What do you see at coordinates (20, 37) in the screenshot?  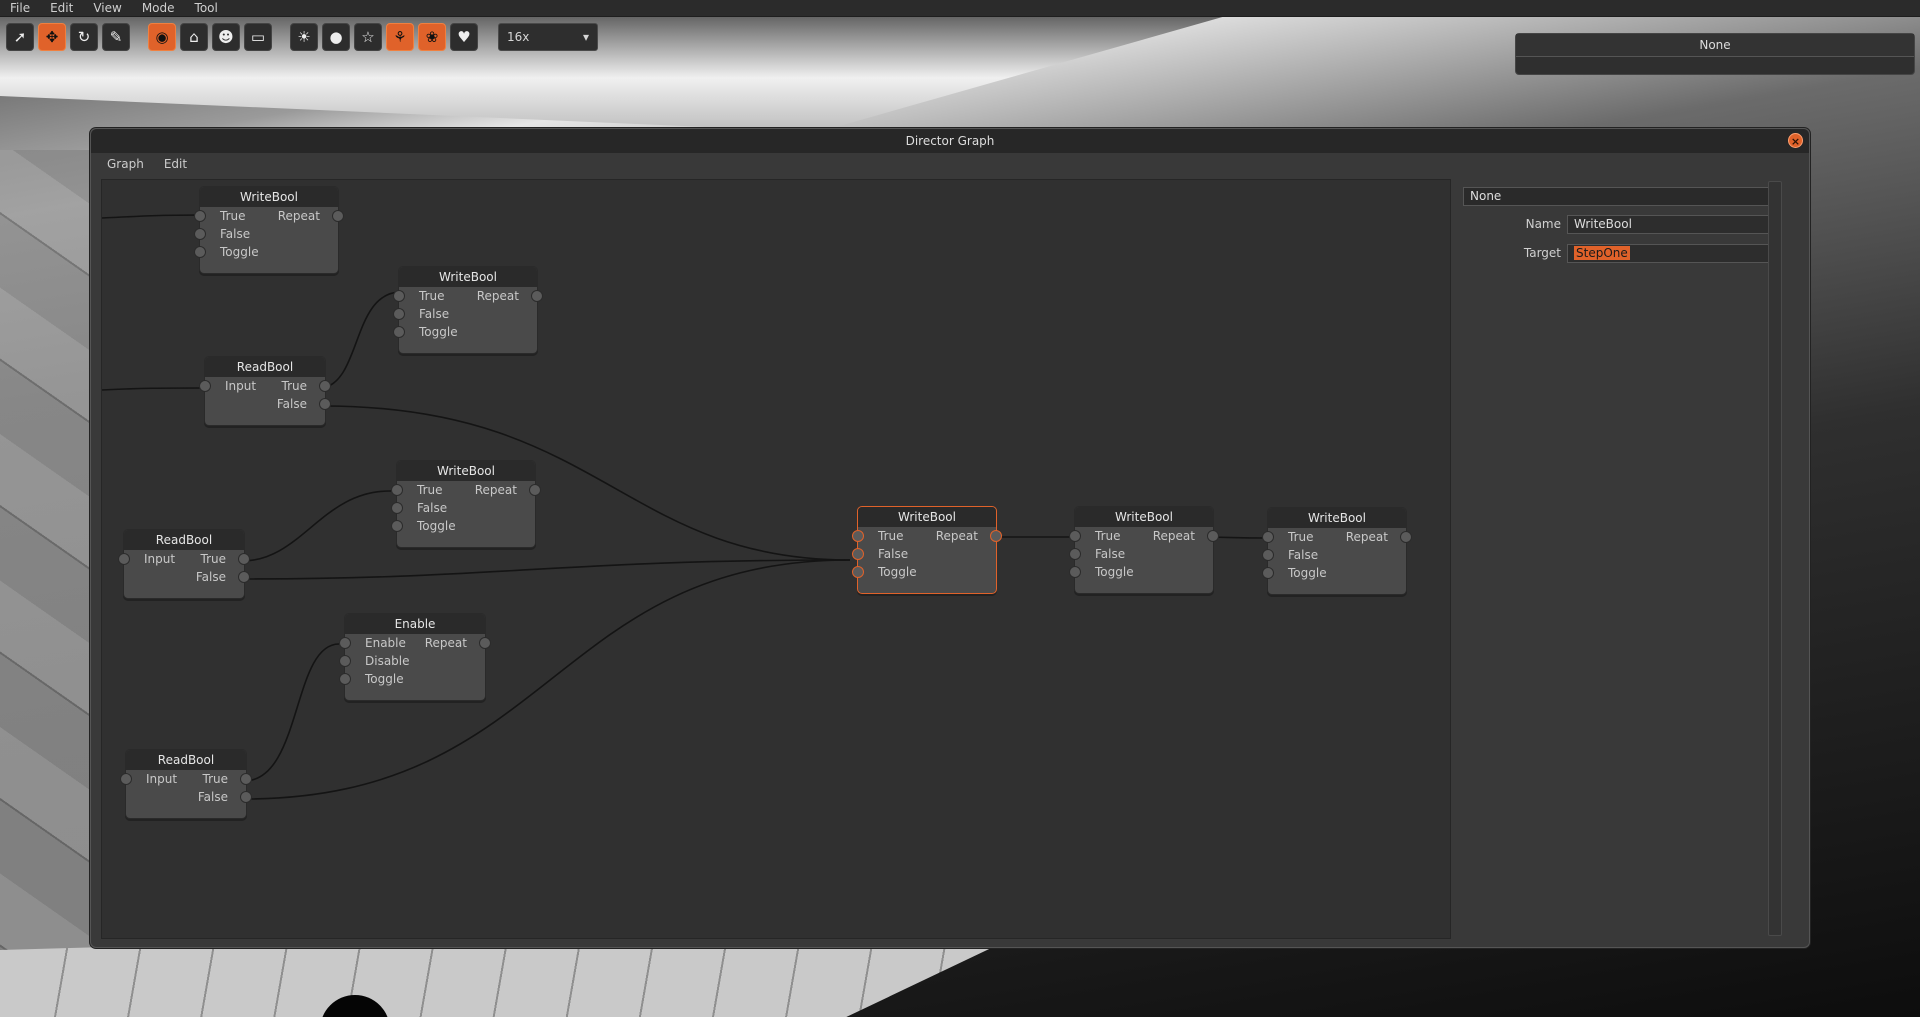 I see `select-arrow-icon: ➚` at bounding box center [20, 37].